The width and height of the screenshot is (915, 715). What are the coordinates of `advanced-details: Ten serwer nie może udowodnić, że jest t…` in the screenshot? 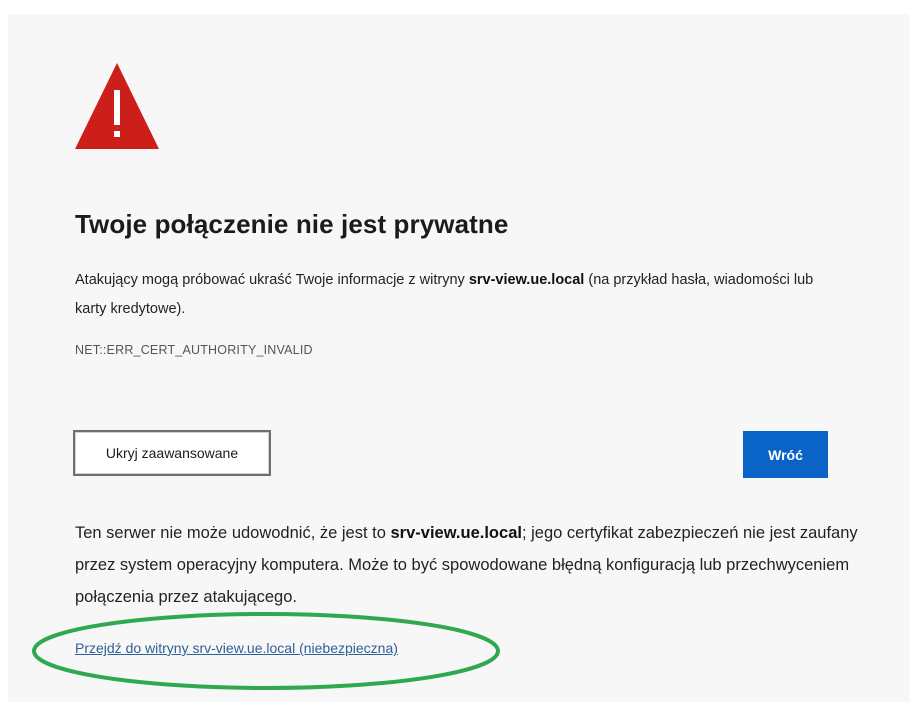 It's located at (470, 565).